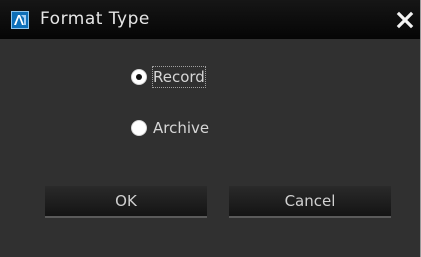 The image size is (421, 257). I want to click on cancel-button: Cancel, so click(310, 202).